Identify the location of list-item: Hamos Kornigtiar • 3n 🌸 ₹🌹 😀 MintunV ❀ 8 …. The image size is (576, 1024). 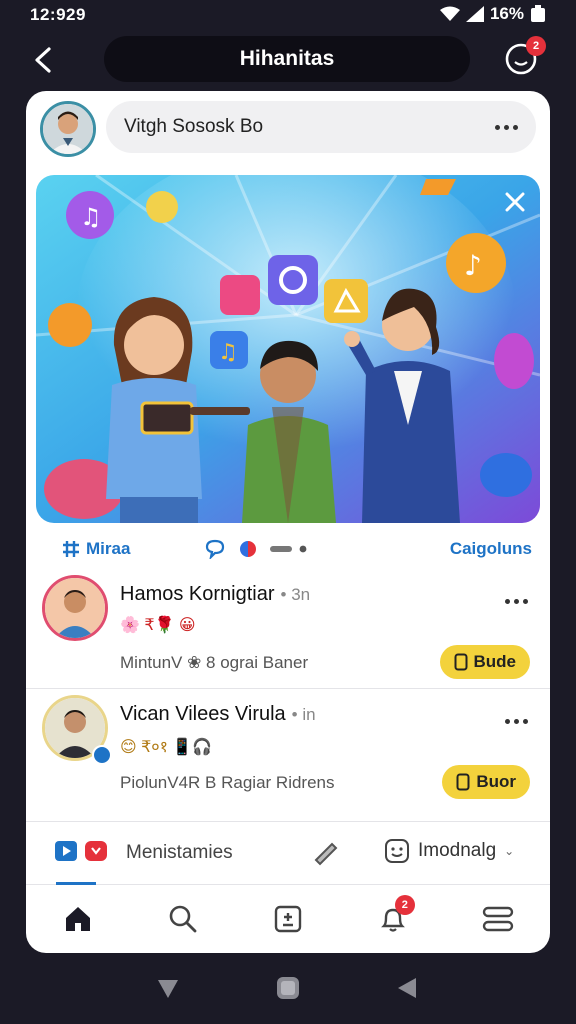
(288, 630).